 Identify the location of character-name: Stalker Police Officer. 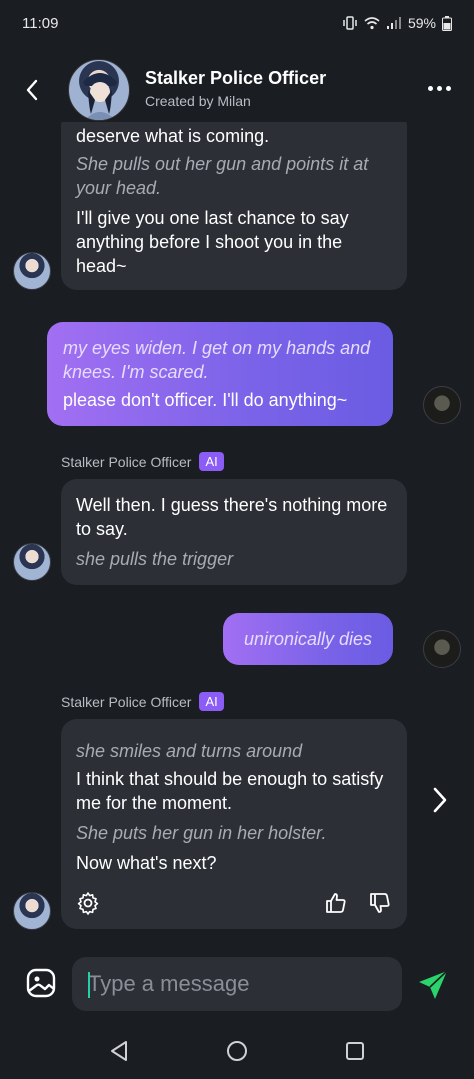
(236, 78).